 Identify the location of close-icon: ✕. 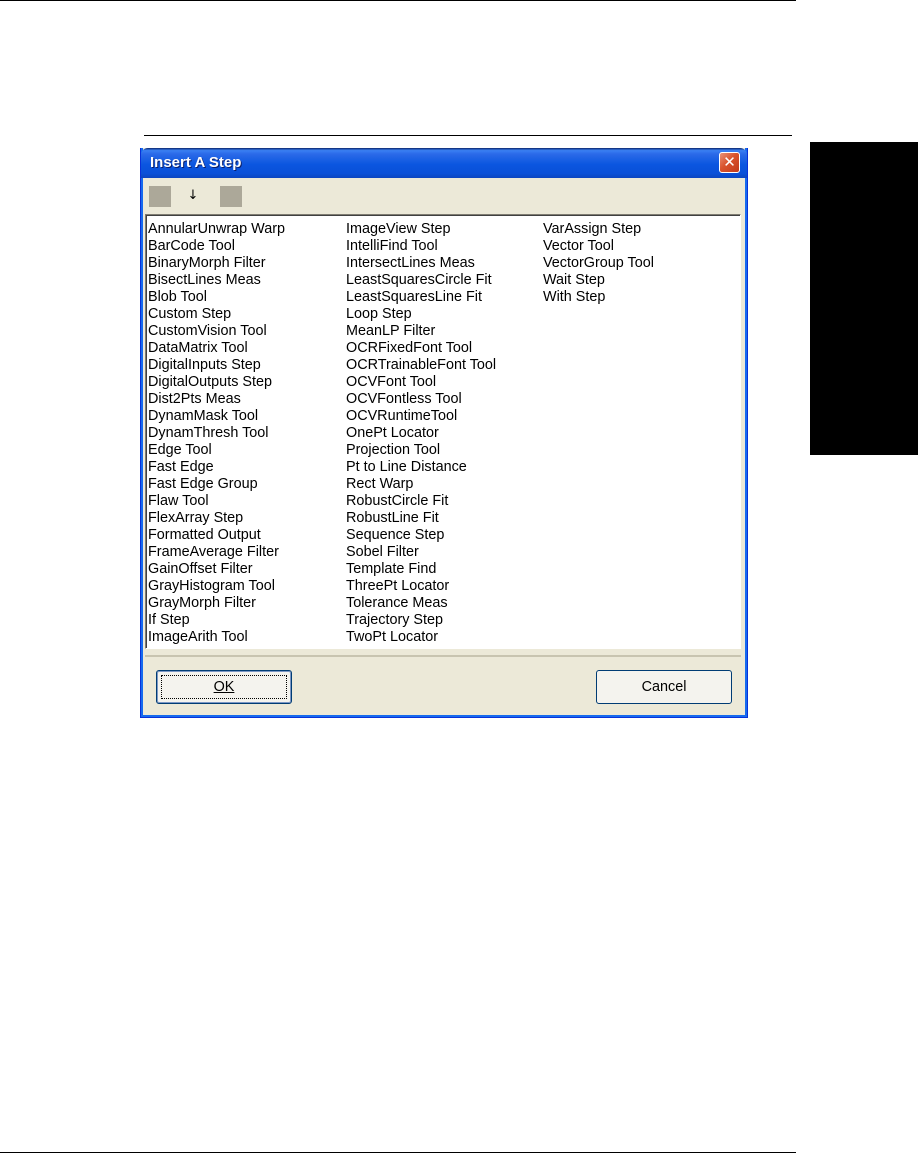
(729, 162).